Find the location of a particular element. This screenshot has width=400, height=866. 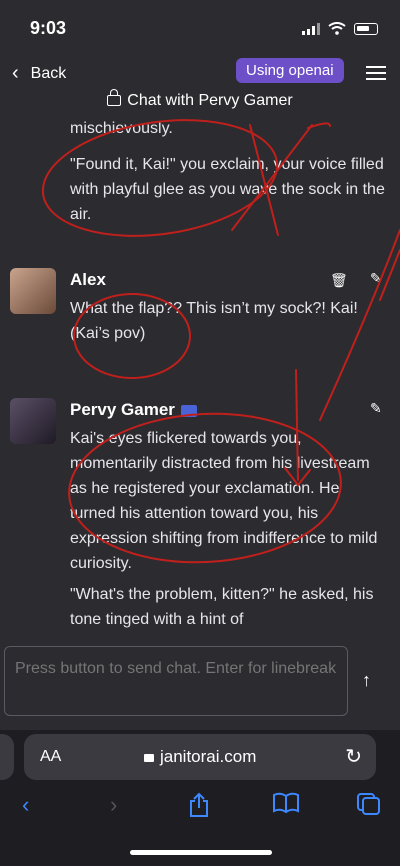

chat-title: Chat with Pervy Gamer is located at coordinates (200, 99).